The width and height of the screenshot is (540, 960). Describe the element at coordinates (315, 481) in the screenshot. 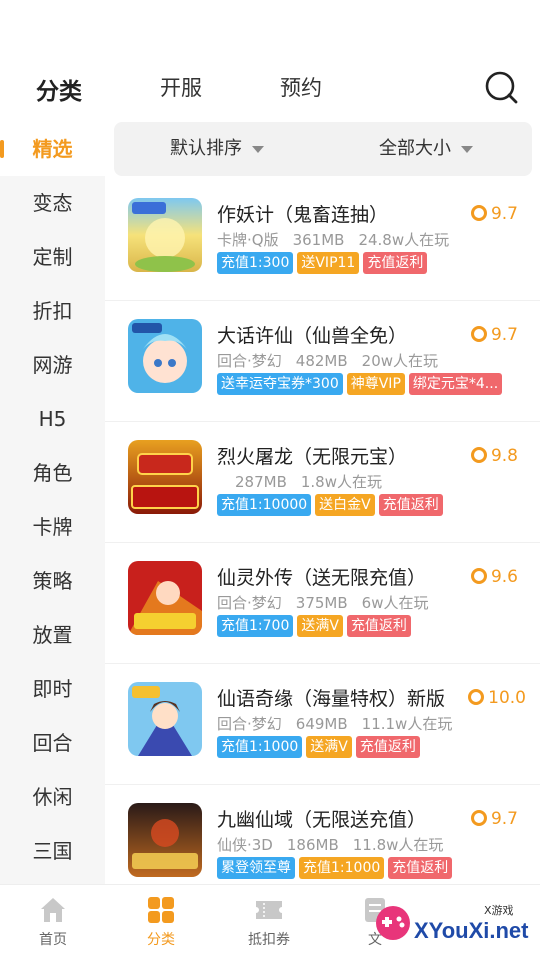

I see `game-meta: 287MB 1.8w人在玩` at that location.